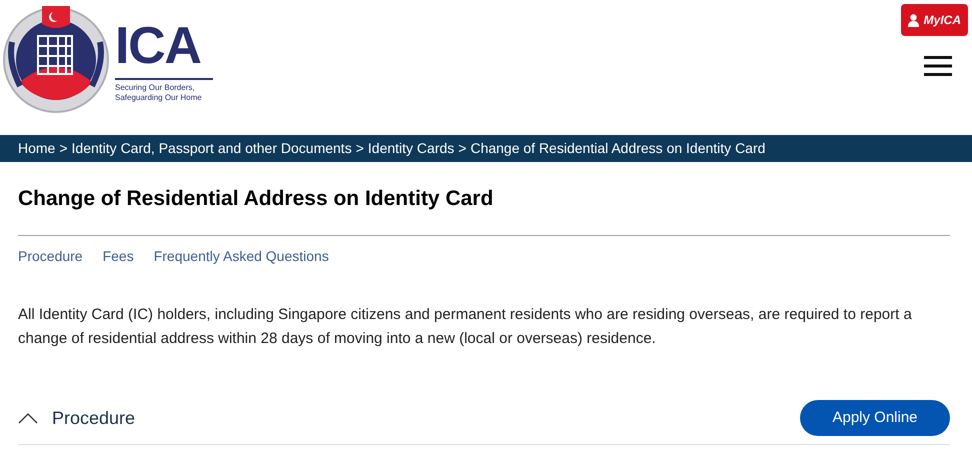 This screenshot has width=972, height=465. Describe the element at coordinates (411, 148) in the screenshot. I see `breadcrumb-link: Identity Cards` at that location.